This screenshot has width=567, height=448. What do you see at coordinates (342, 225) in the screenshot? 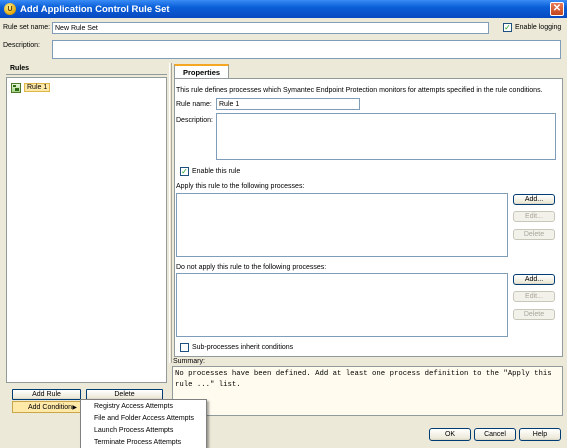
I see `apply-processes-list` at bounding box center [342, 225].